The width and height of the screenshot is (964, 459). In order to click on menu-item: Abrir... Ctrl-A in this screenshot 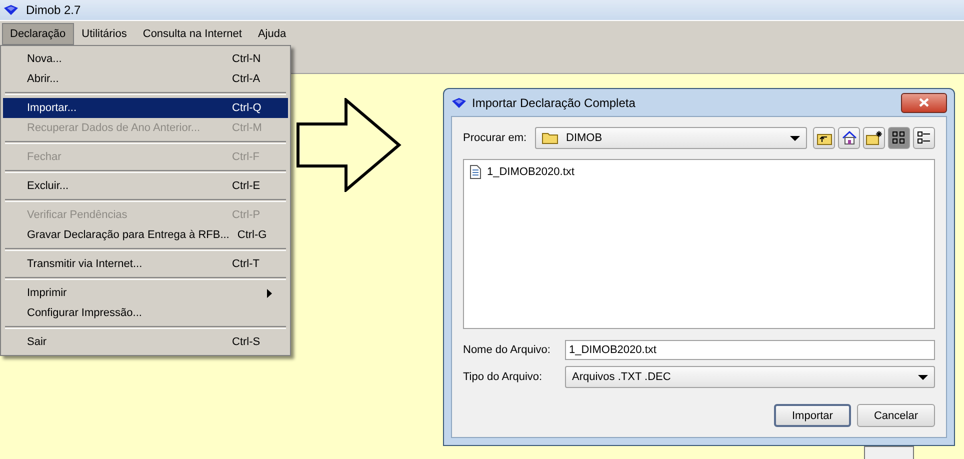, I will do `click(145, 79)`.